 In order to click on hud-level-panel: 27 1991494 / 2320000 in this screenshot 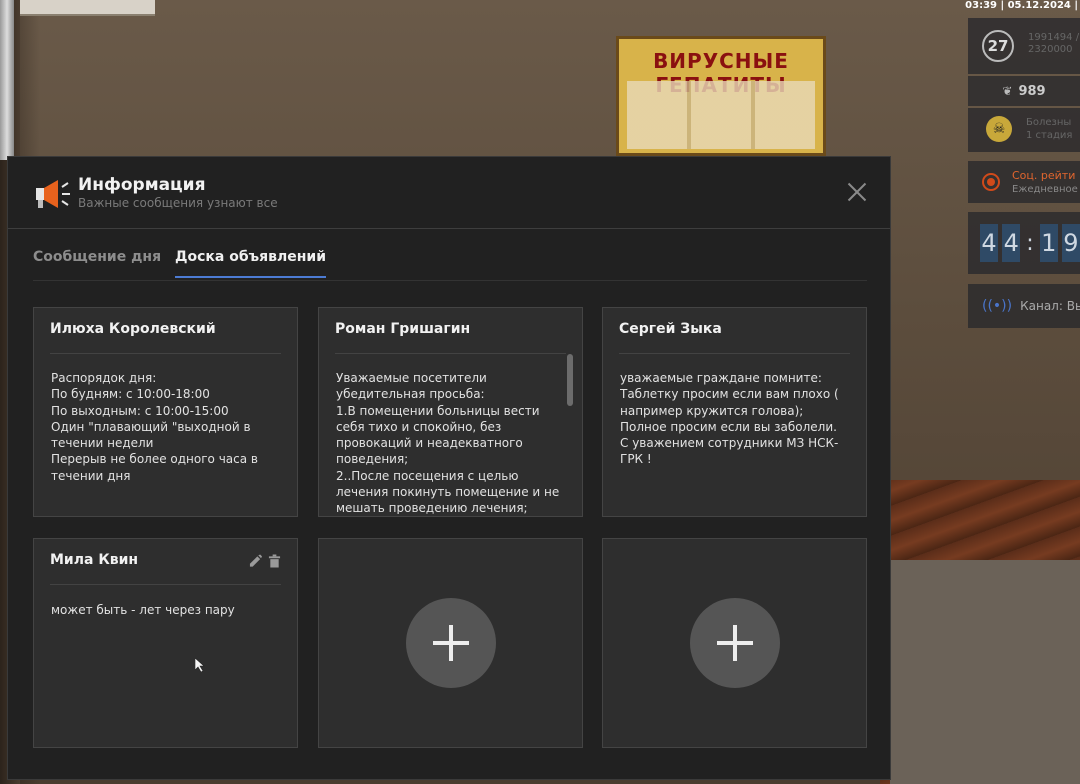, I will do `click(1024, 46)`.